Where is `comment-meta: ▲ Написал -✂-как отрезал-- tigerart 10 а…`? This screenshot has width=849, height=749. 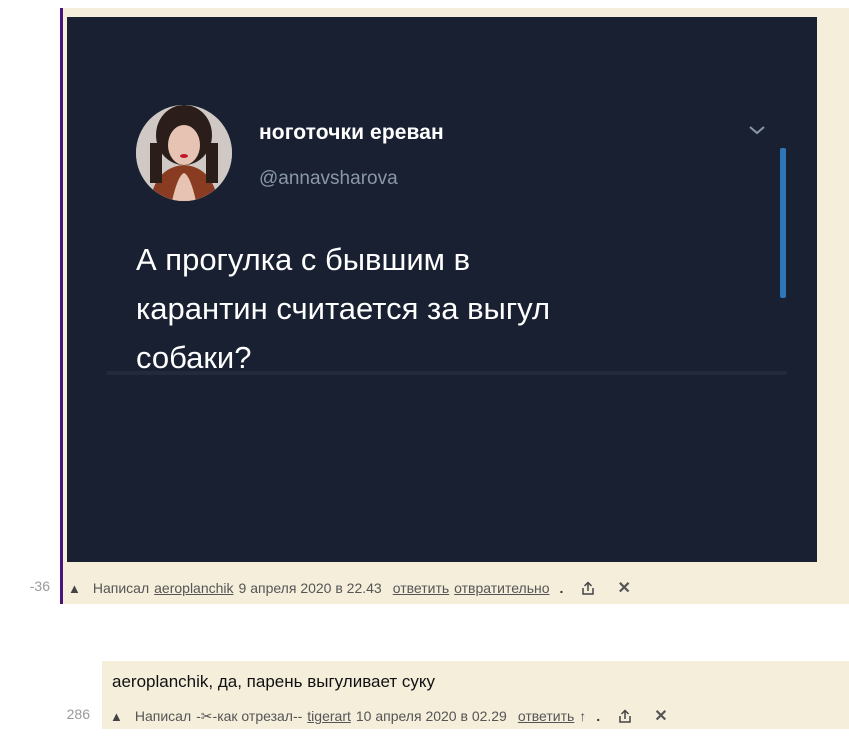 comment-meta: ▲ Написал -✂-как отрезал-- tigerart 10 а… is located at coordinates (389, 716).